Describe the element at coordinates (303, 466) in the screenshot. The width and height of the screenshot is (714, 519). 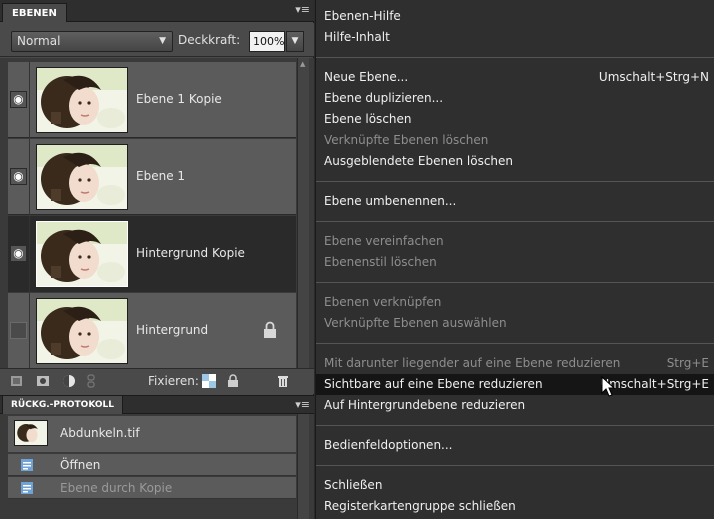
I see `history-scrollbar` at that location.